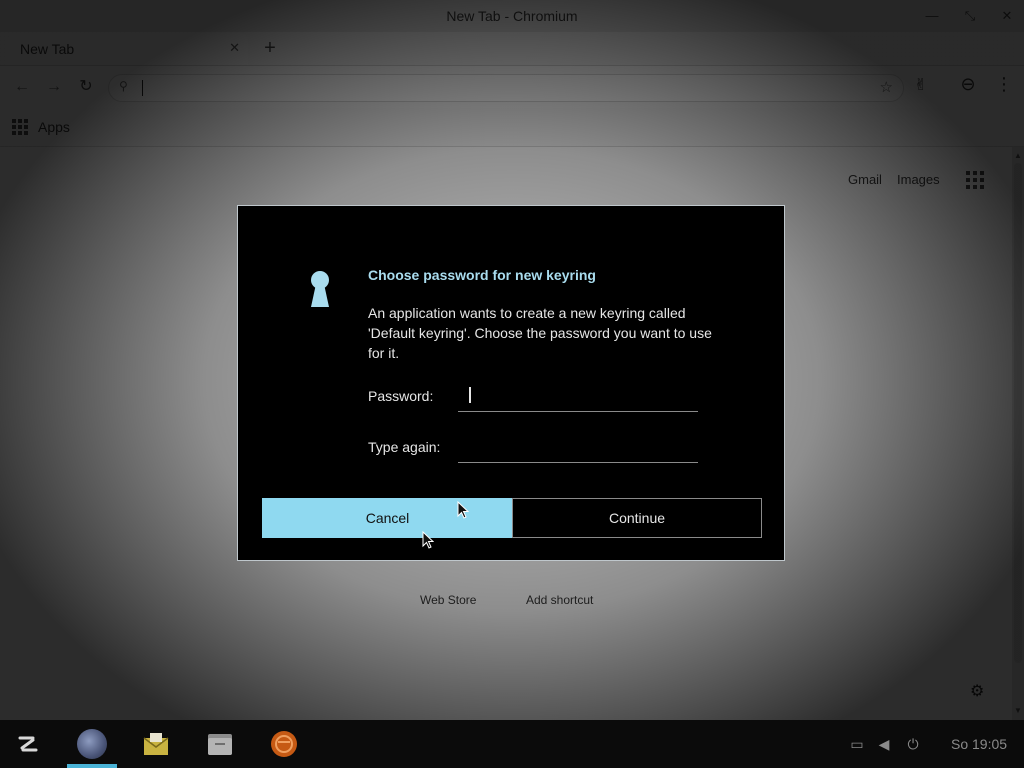 This screenshot has width=1024, height=768. What do you see at coordinates (92, 766) in the screenshot?
I see `active-app-indicator` at bounding box center [92, 766].